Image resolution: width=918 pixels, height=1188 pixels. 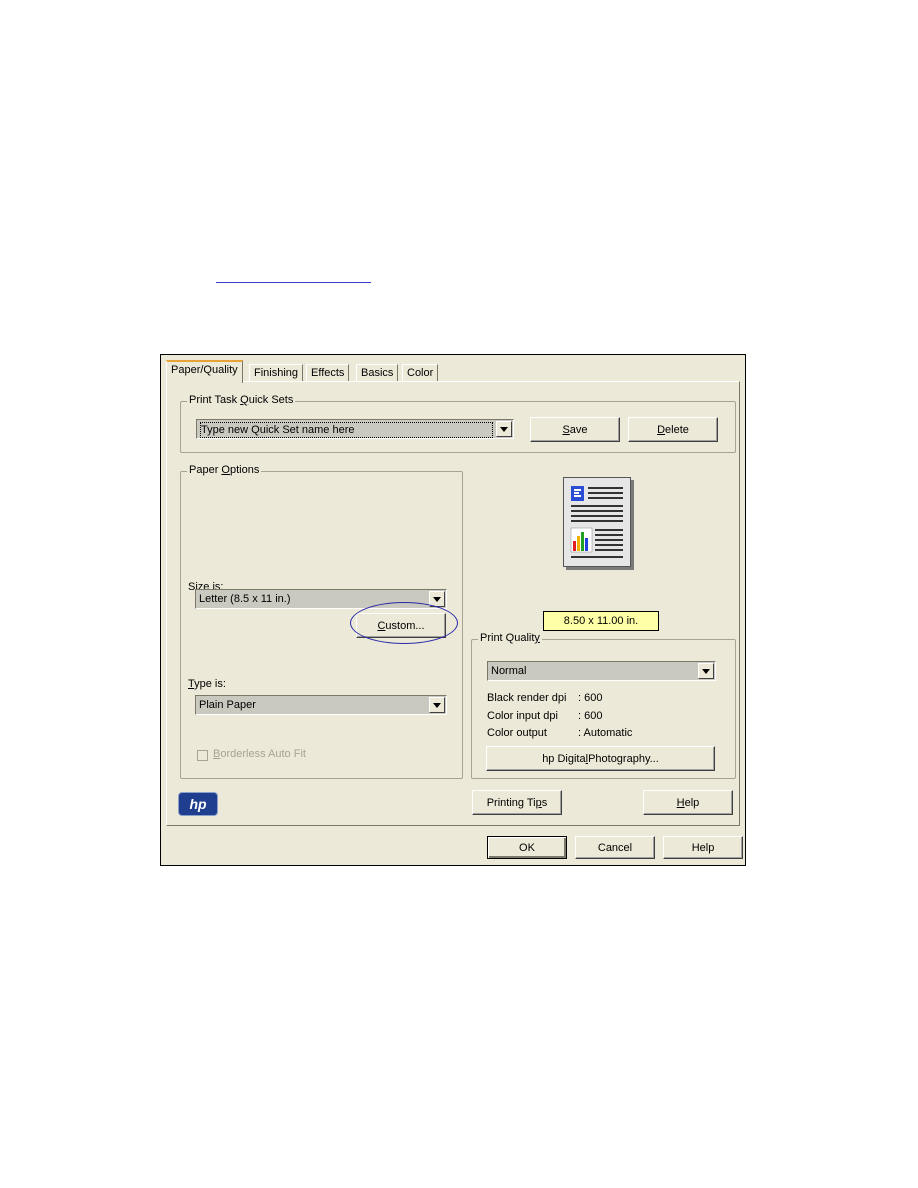 I want to click on paper-size-readout: 8.50 x 11.00 in., so click(x=601, y=621).